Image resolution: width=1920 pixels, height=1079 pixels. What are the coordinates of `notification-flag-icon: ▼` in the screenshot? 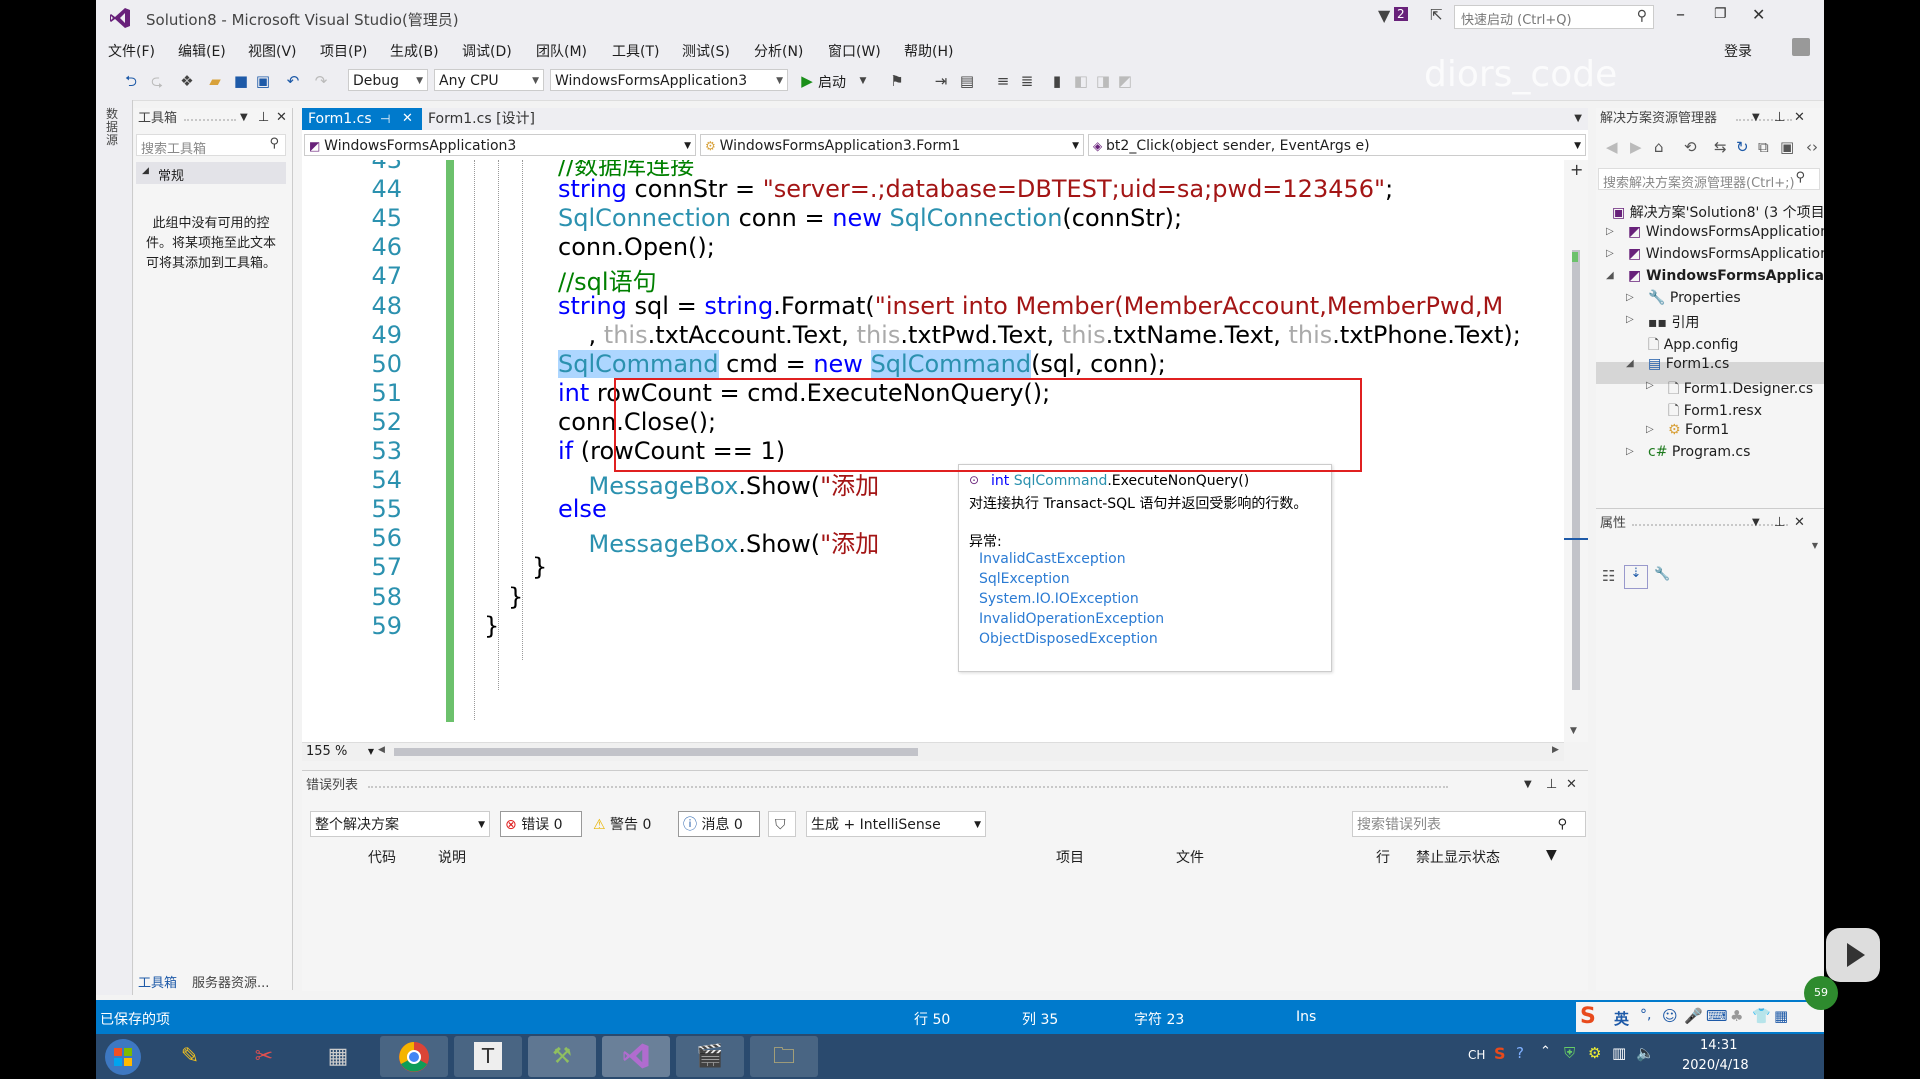 It's located at (1384, 15).